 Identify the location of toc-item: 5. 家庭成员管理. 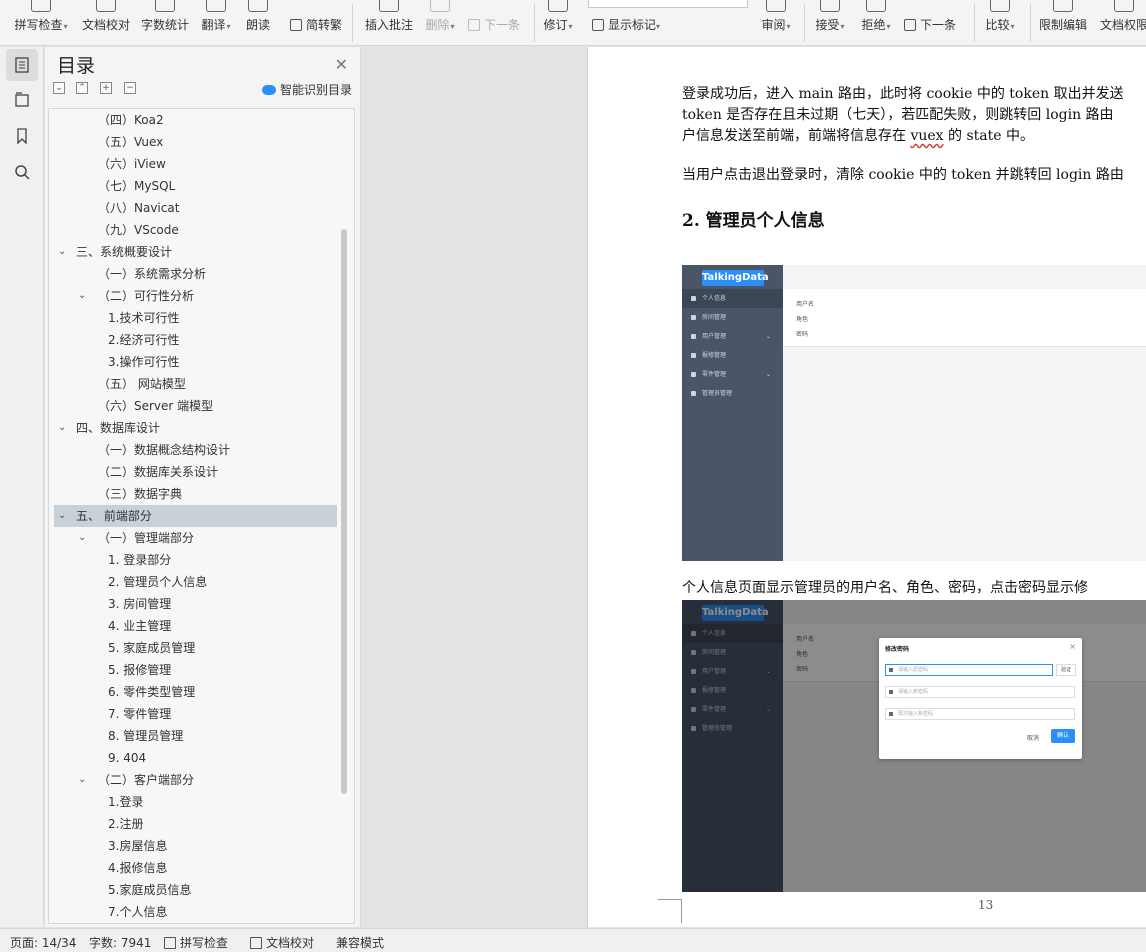
(195, 648).